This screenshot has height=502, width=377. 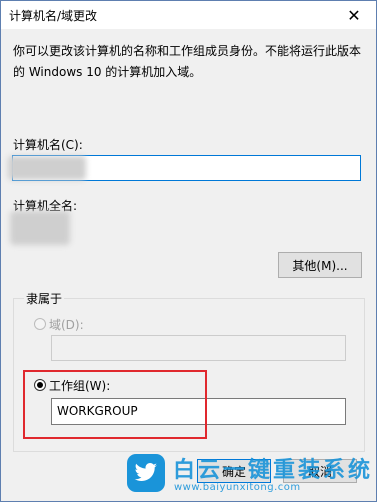 What do you see at coordinates (198, 348) in the screenshot?
I see `domain-input` at bounding box center [198, 348].